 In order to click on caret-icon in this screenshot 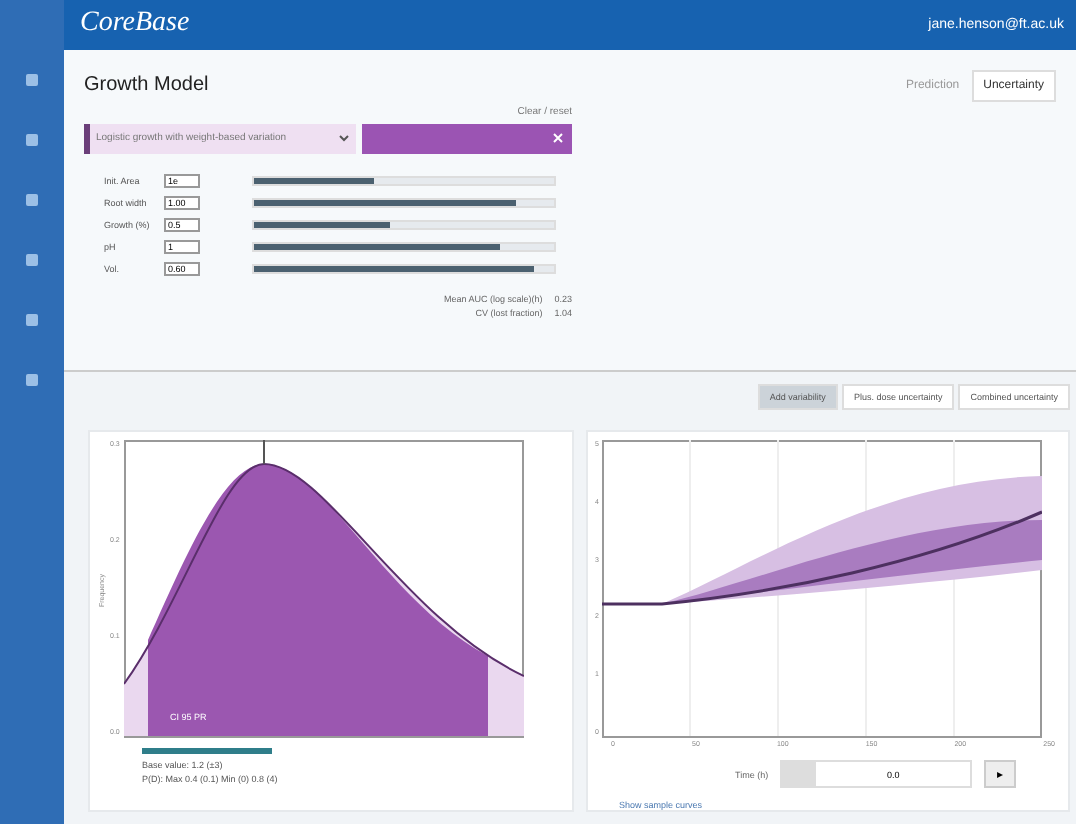, I will do `click(343, 138)`.